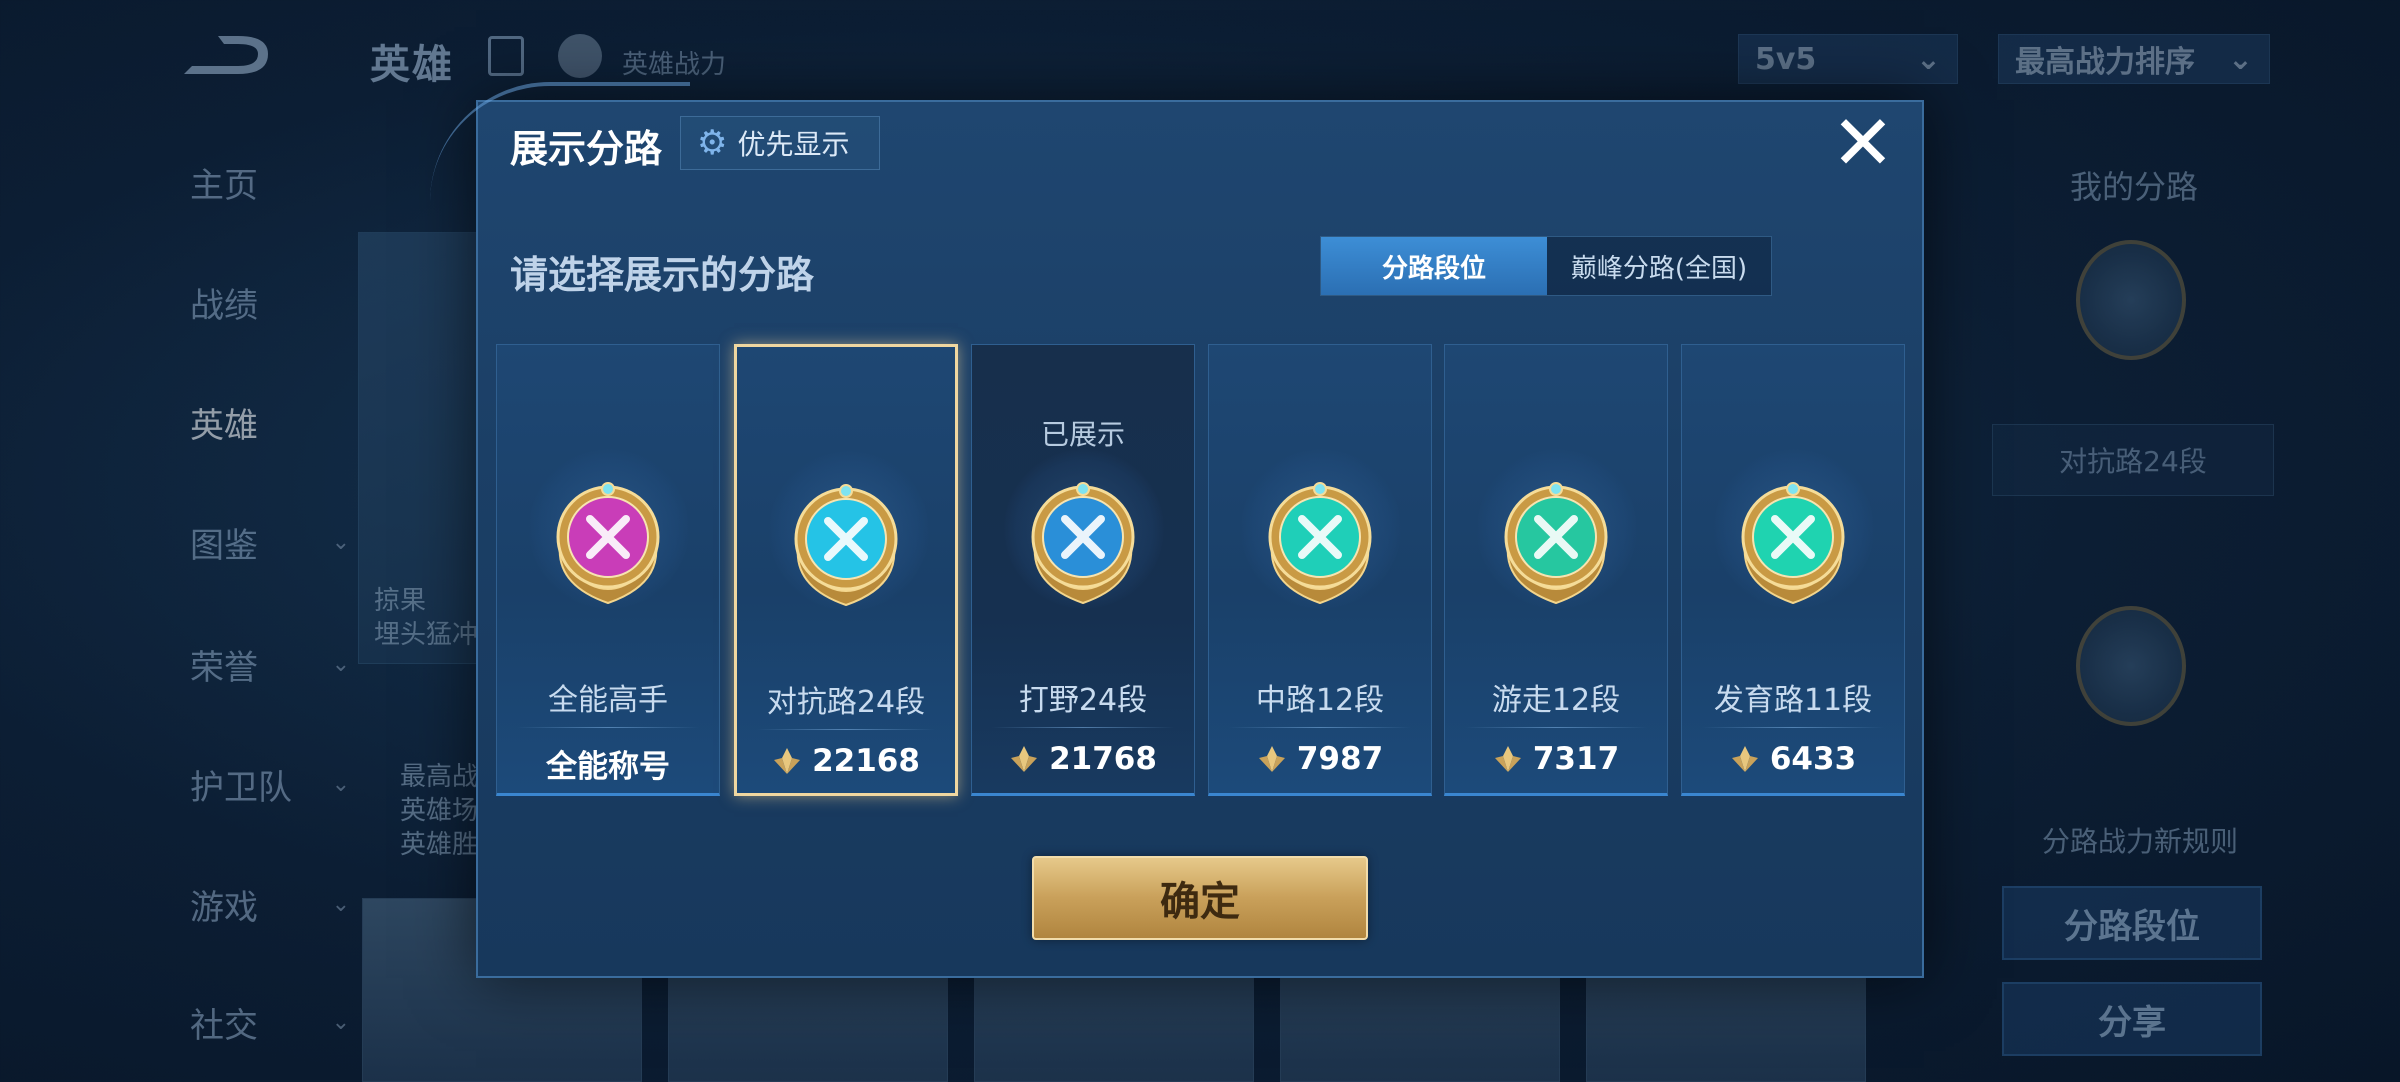 This screenshot has height=1082, width=2400. Describe the element at coordinates (1793, 543) in the screenshot. I see `farm-lane-badge-icon` at that location.